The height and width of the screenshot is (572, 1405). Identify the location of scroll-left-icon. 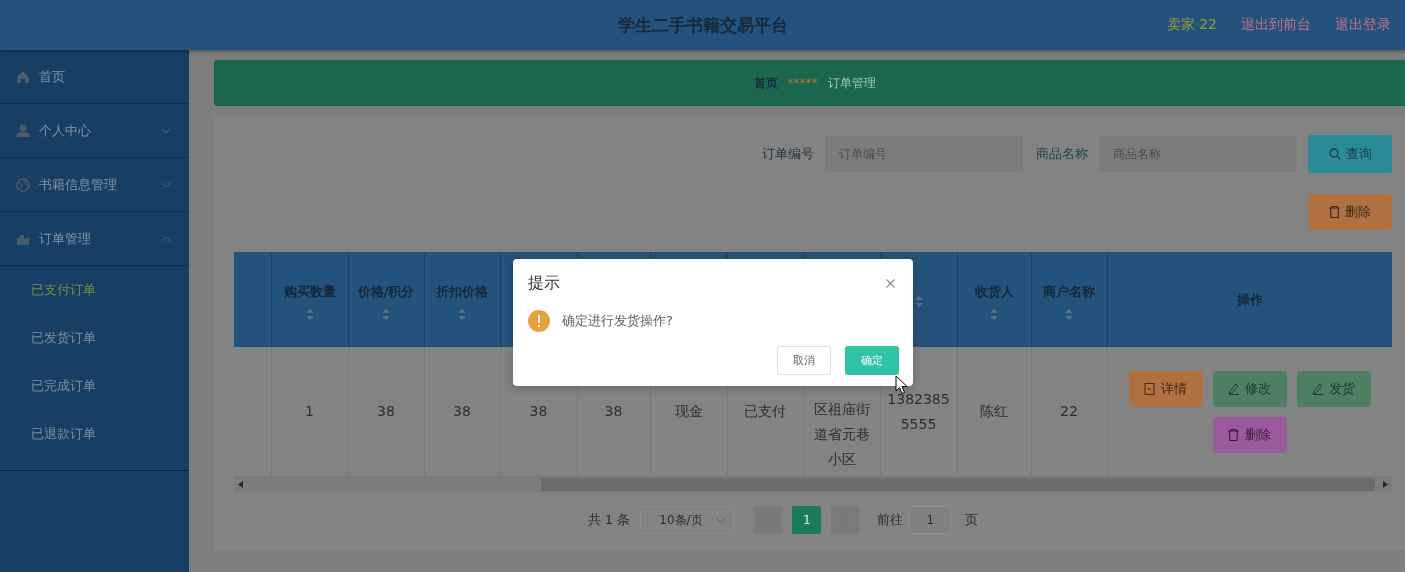
(240, 484).